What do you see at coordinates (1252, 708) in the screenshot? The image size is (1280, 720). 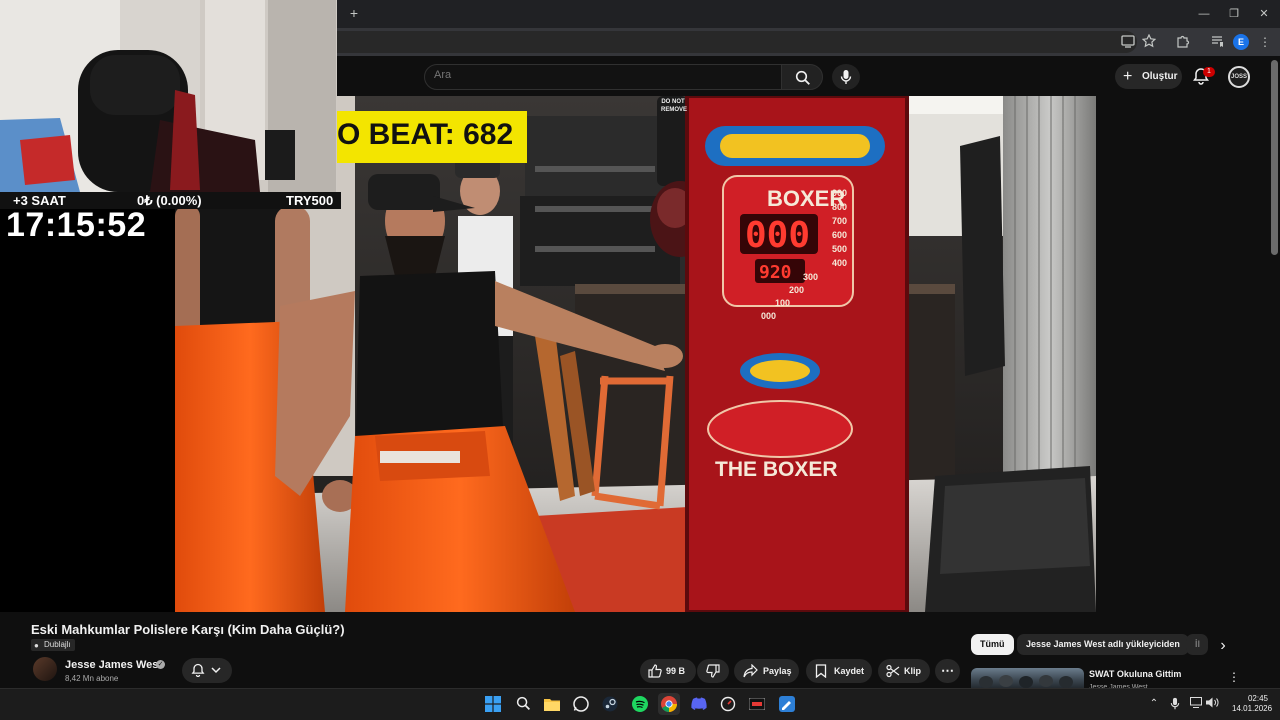 I see `taskbar-date: 14.01.2026` at bounding box center [1252, 708].